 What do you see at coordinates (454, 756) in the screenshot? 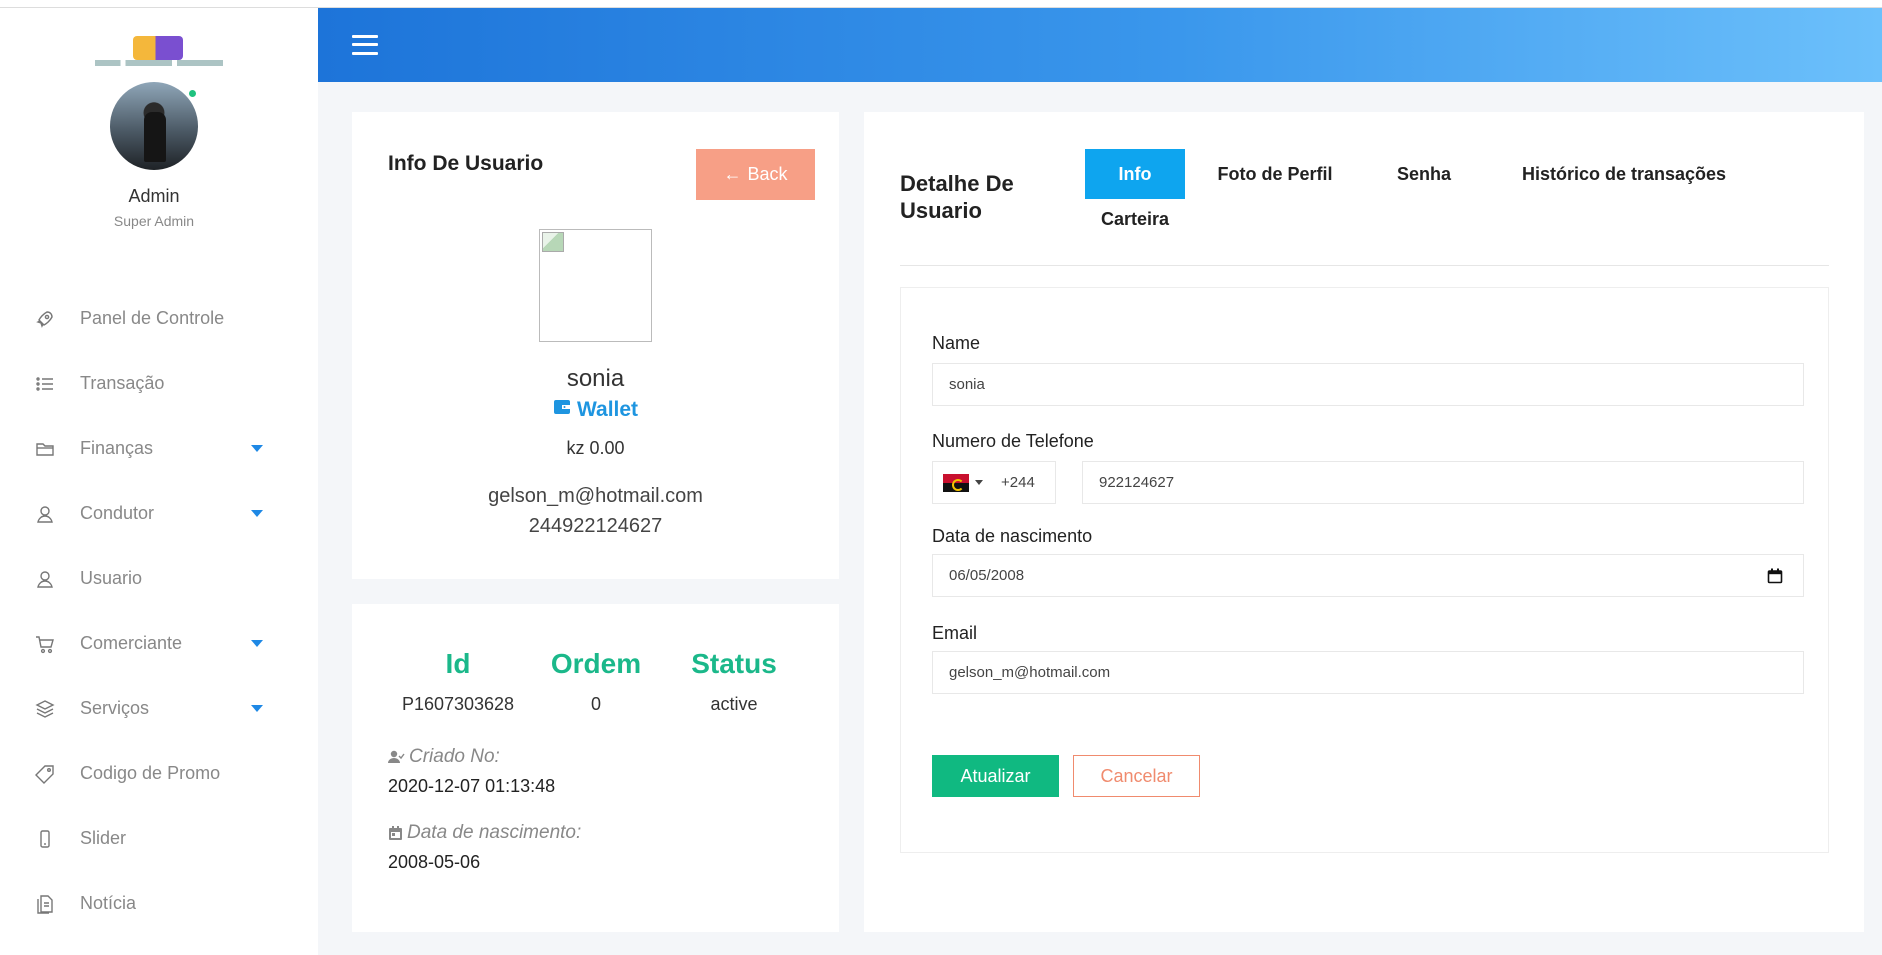
I see `created-label-text: Criado No:` at bounding box center [454, 756].